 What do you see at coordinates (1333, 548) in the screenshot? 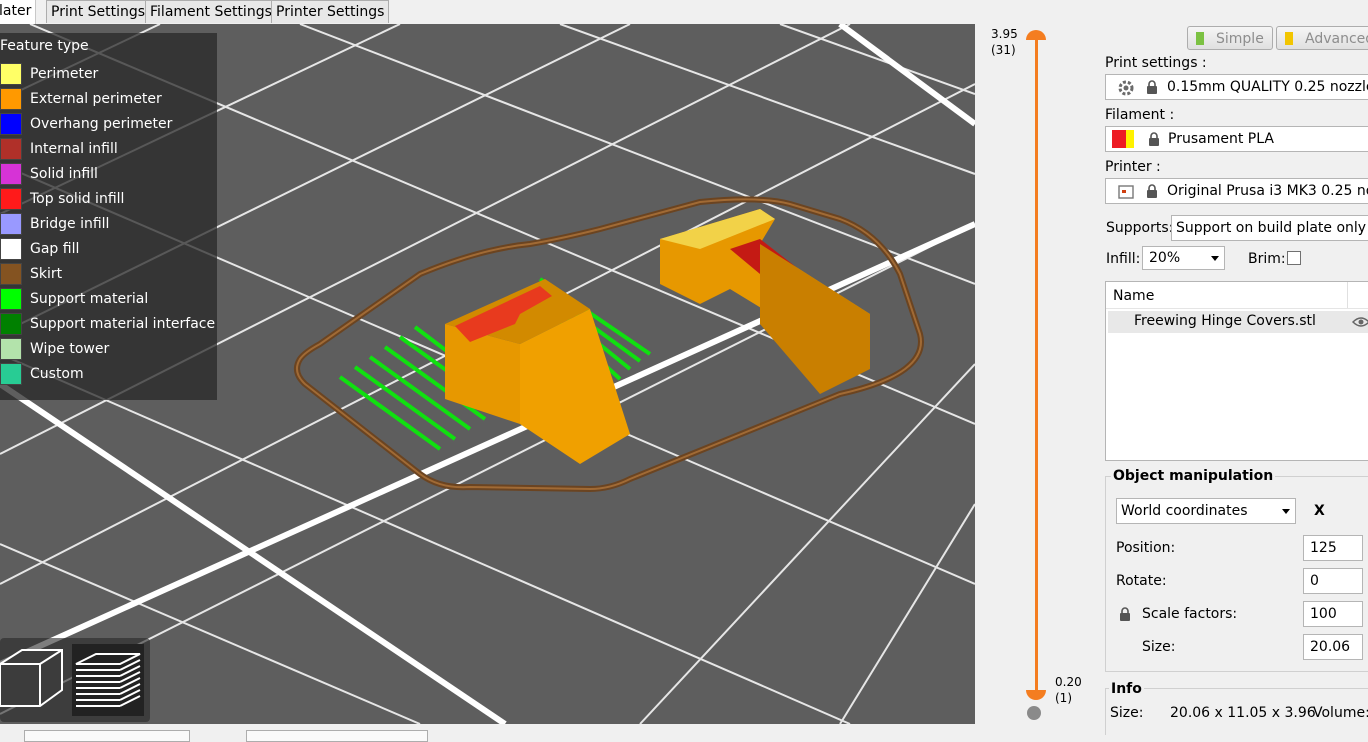
I see `position-x-input: 125` at bounding box center [1333, 548].